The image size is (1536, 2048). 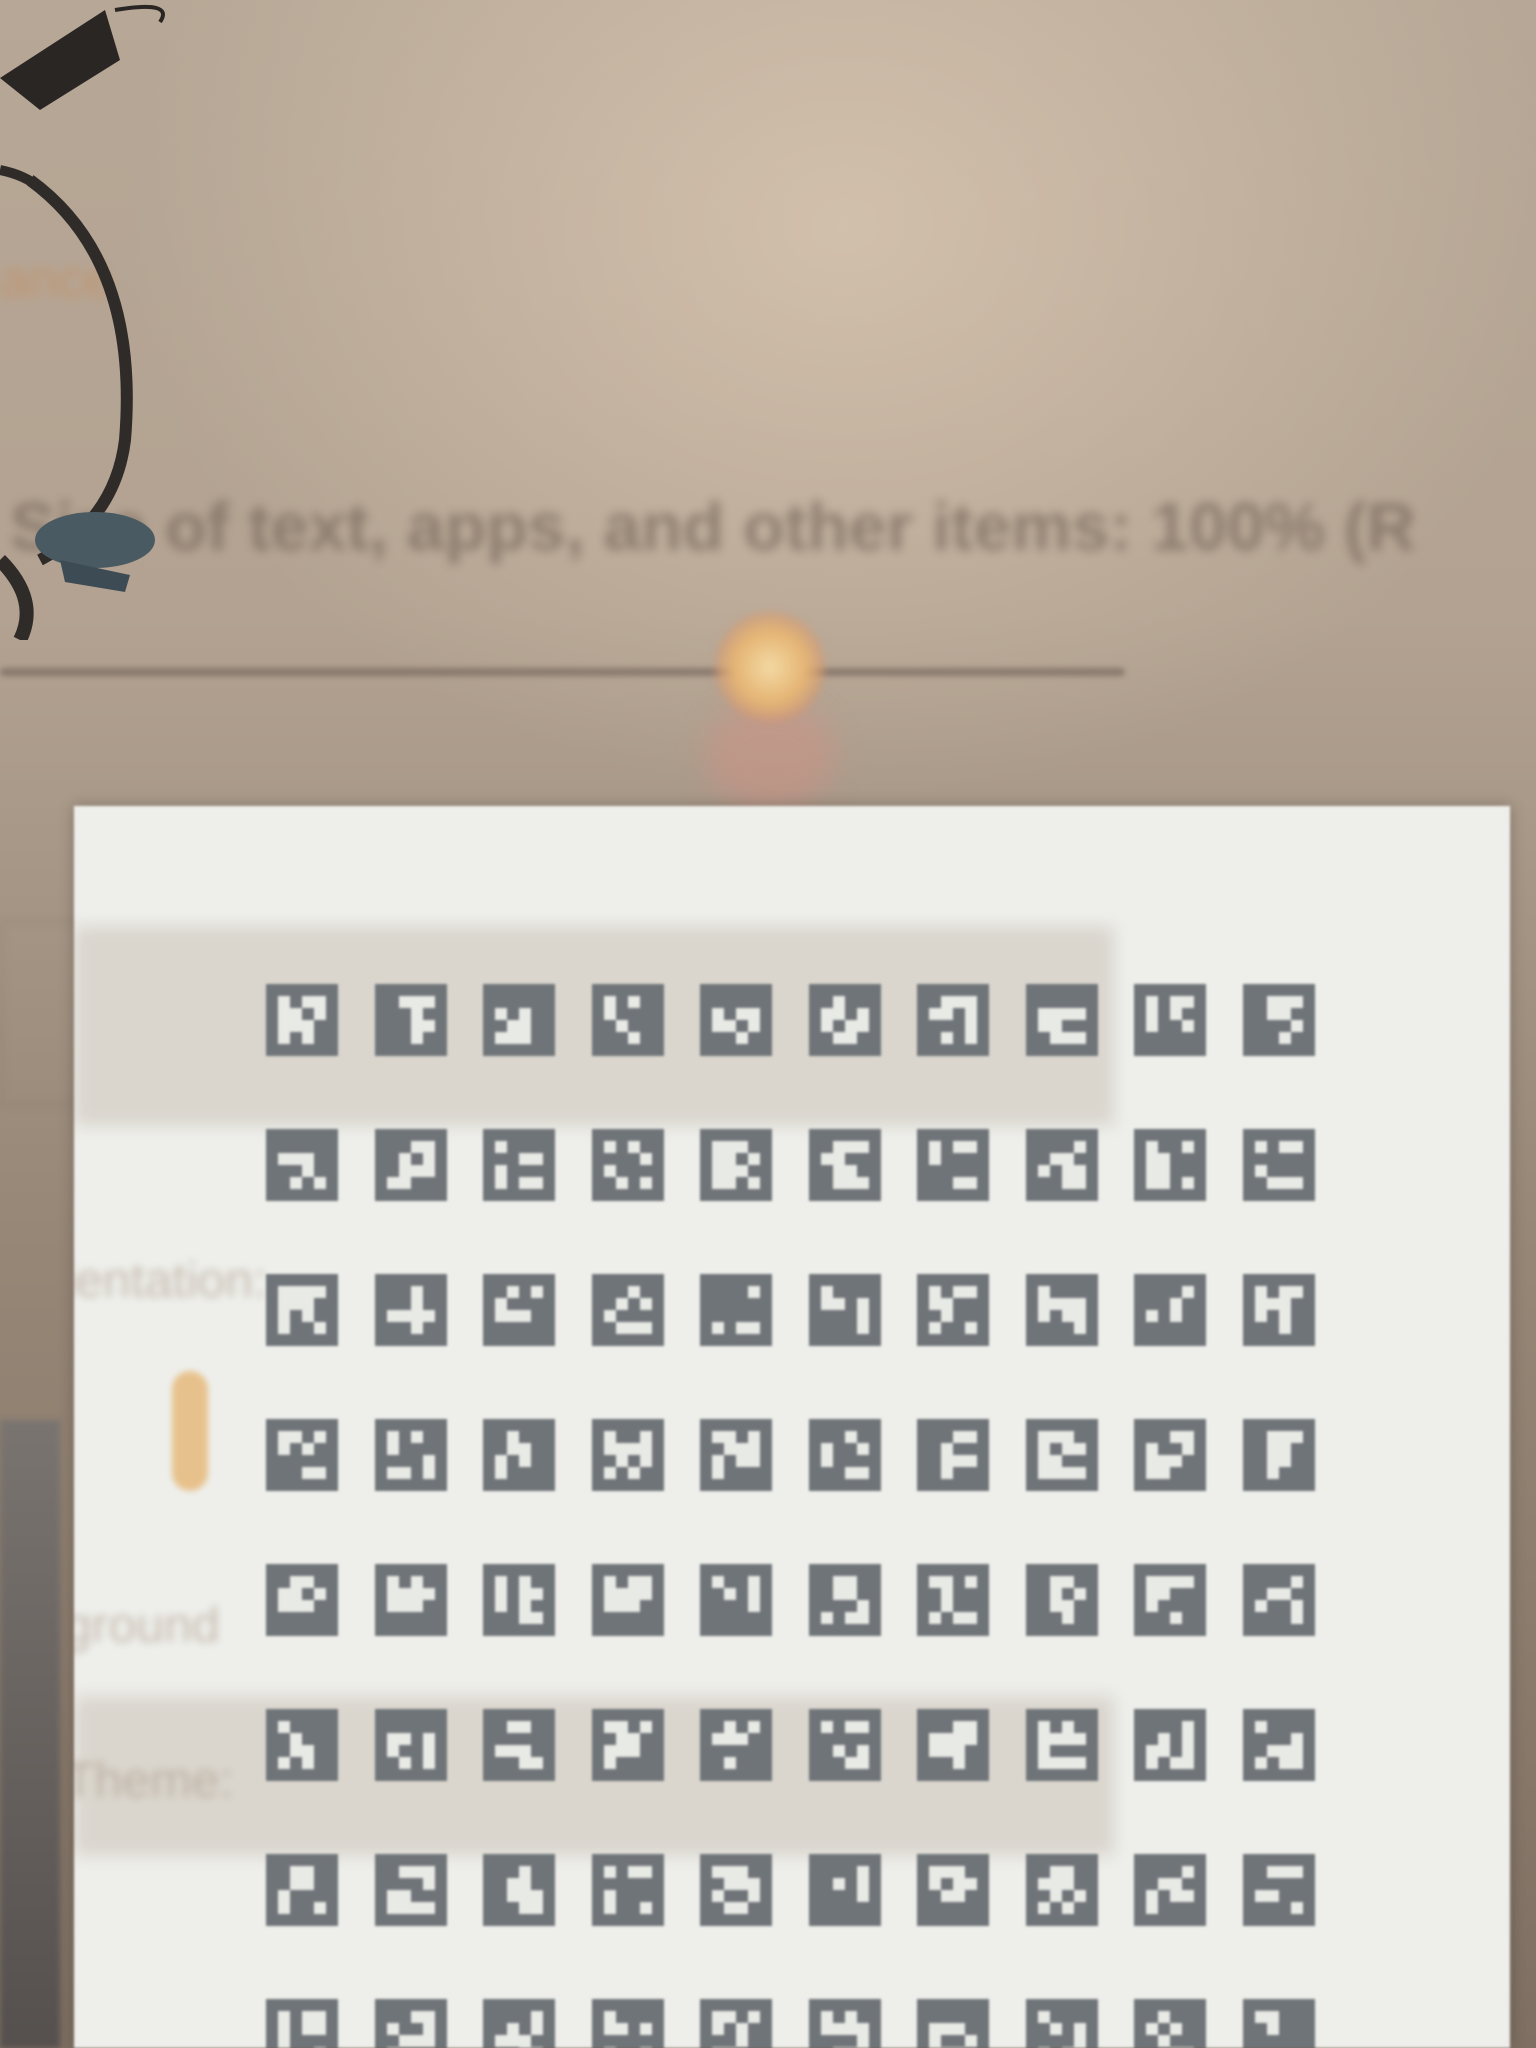 What do you see at coordinates (562, 672) in the screenshot?
I see `scale-slider-track` at bounding box center [562, 672].